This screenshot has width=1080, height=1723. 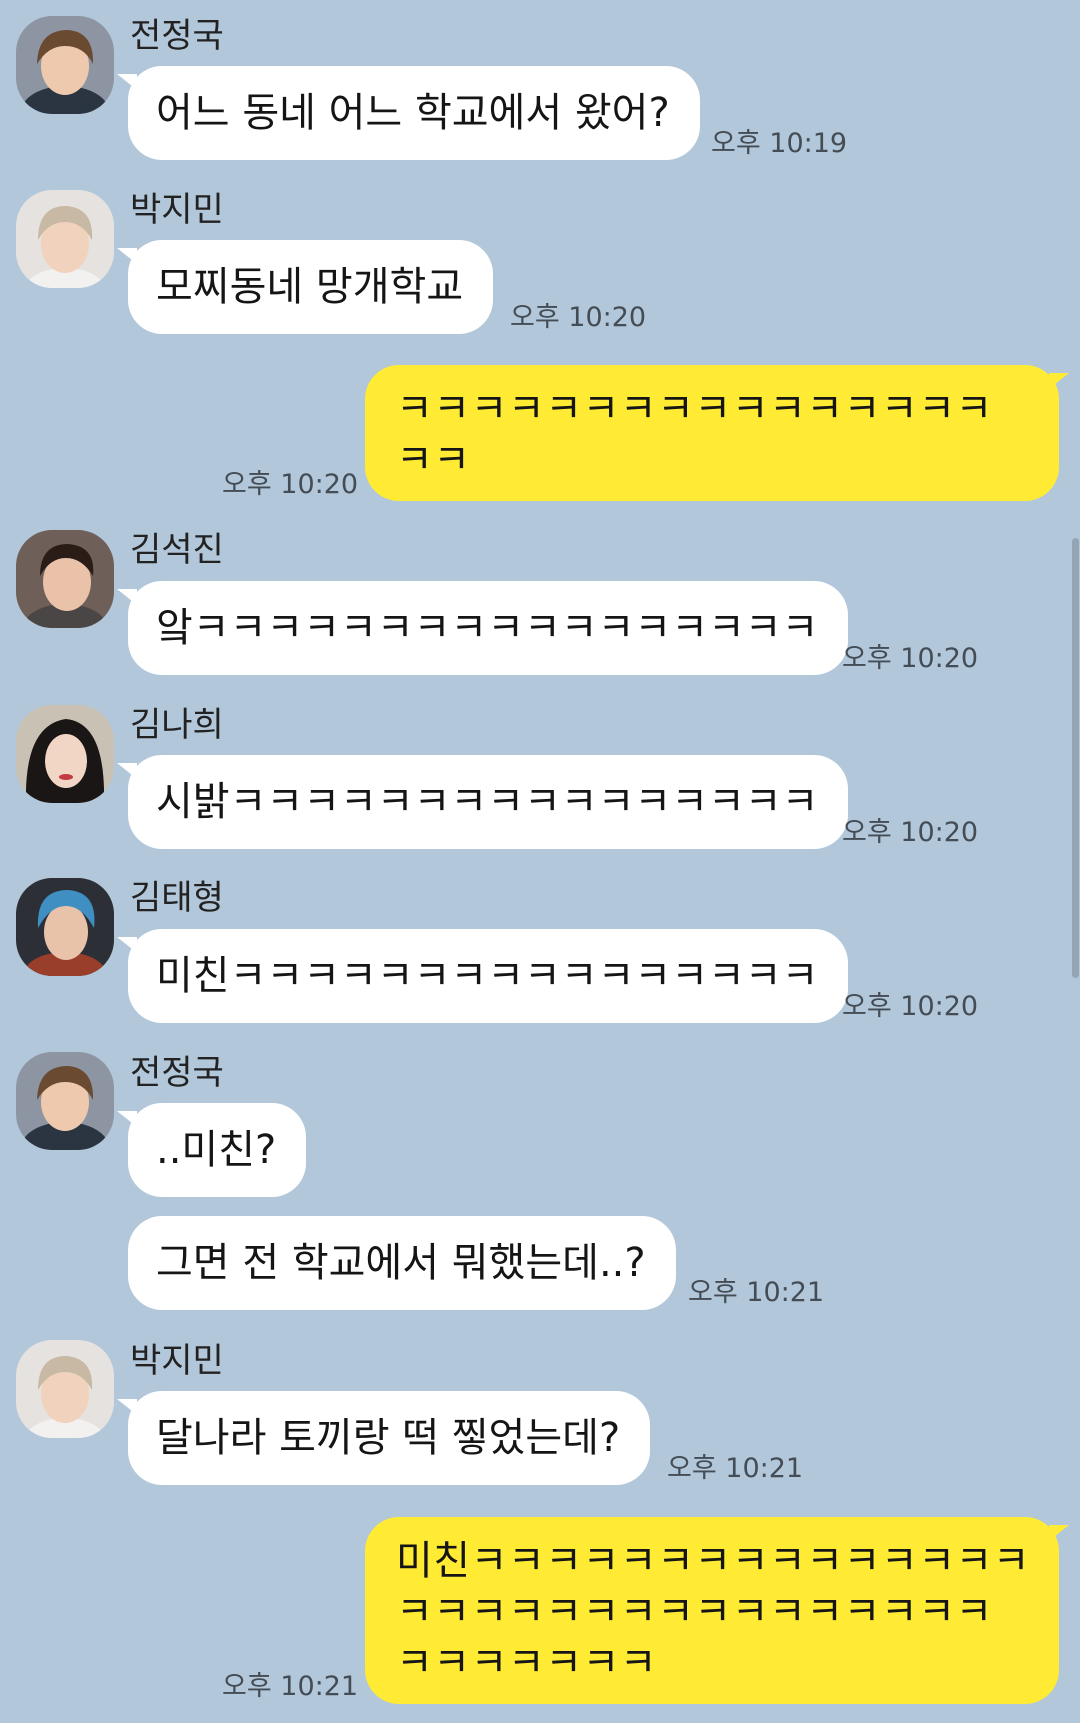 What do you see at coordinates (408, 113) in the screenshot?
I see `message-bubble: 어느 동네 어느 학교에서 왔어?` at bounding box center [408, 113].